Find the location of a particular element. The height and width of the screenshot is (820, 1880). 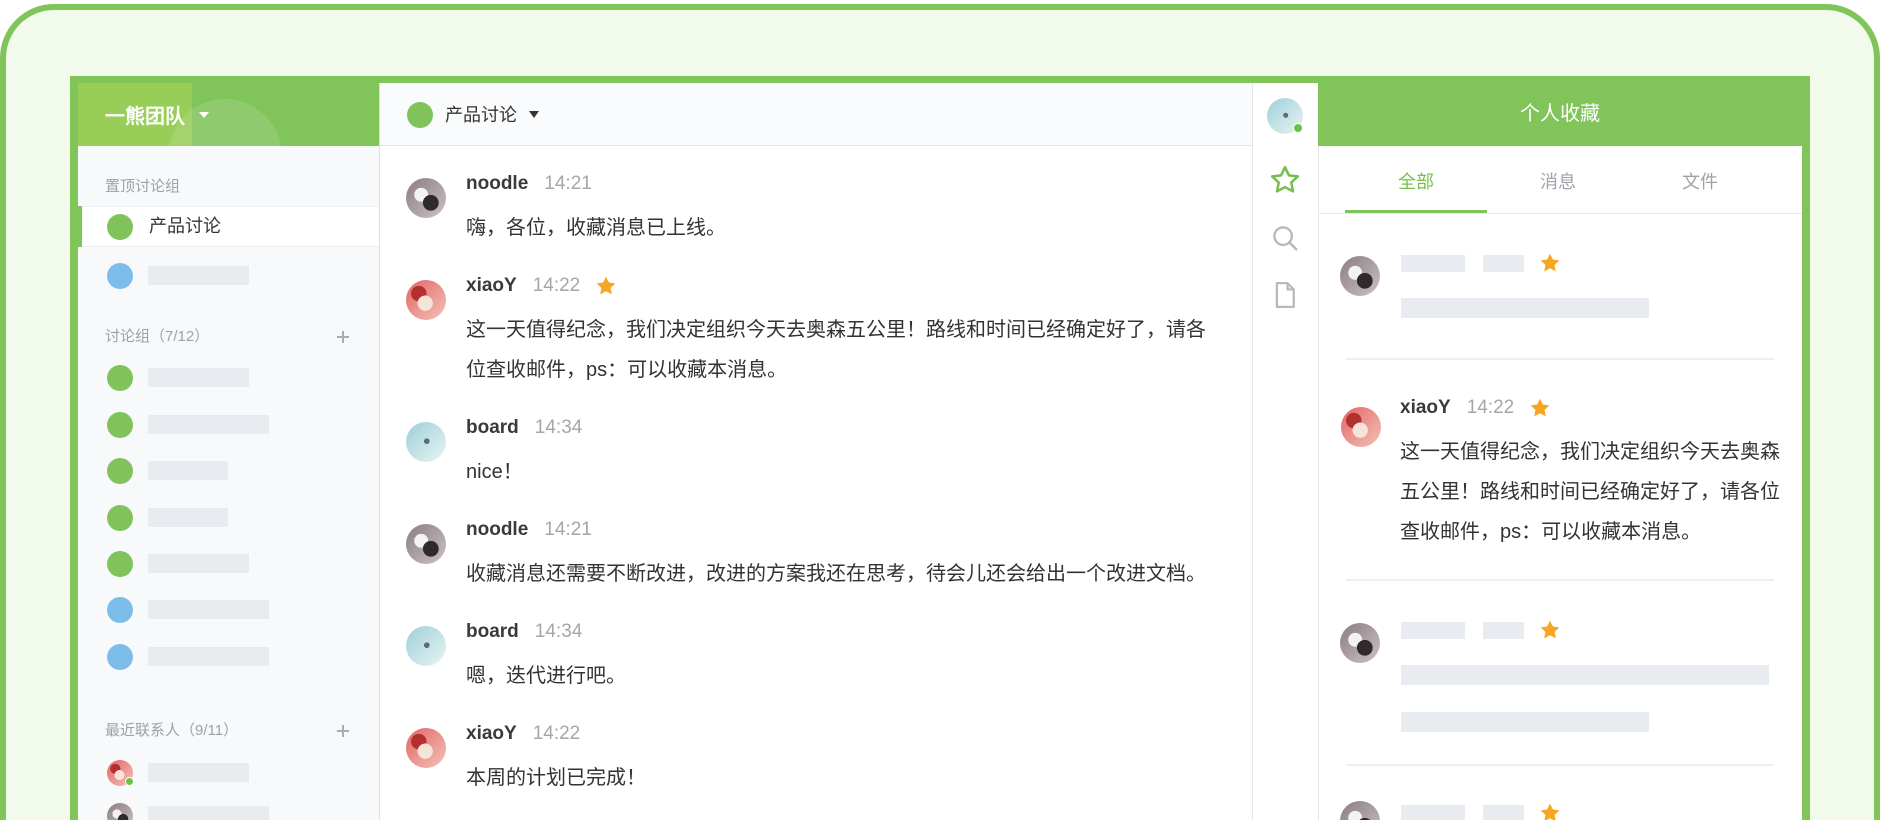

message: noodle 14:21 嗨，各位，收藏消息已上线。 is located at coordinates (816, 209).